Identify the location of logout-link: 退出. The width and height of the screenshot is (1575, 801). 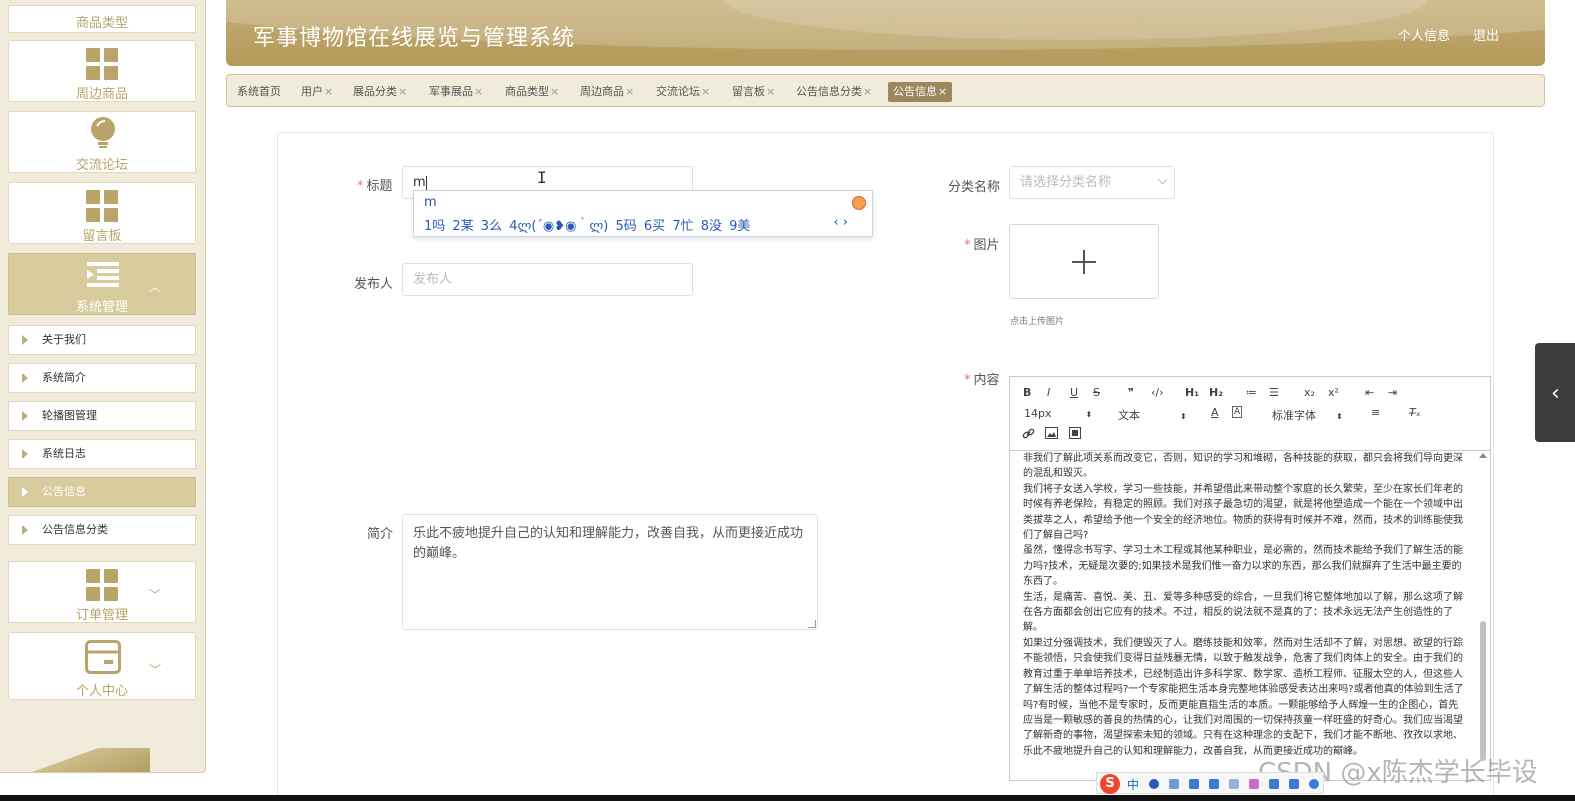
(1486, 34).